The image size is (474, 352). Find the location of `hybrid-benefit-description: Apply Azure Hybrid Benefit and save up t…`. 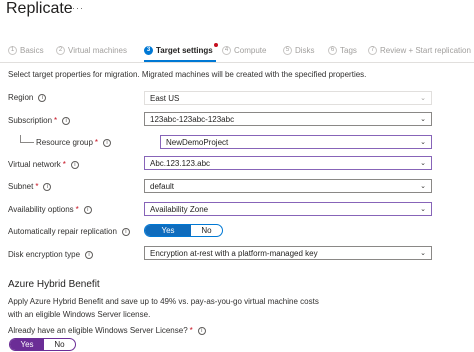

hybrid-benefit-description: Apply Azure Hybrid Benefit and save up t… is located at coordinates (163, 308).